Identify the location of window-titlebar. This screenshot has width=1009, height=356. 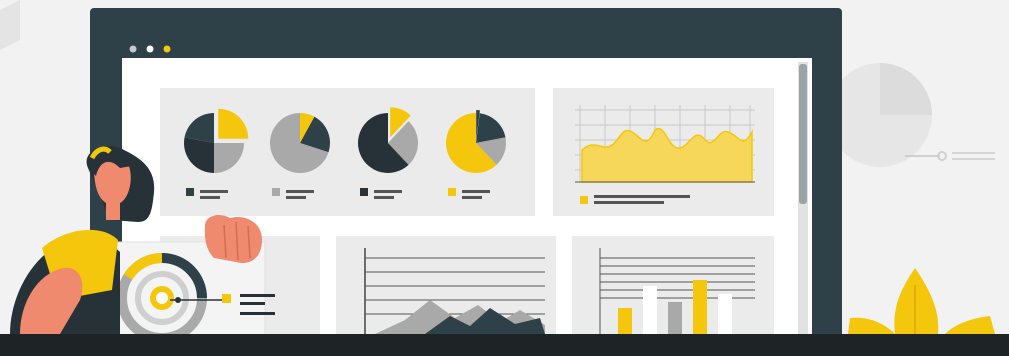
(467, 49).